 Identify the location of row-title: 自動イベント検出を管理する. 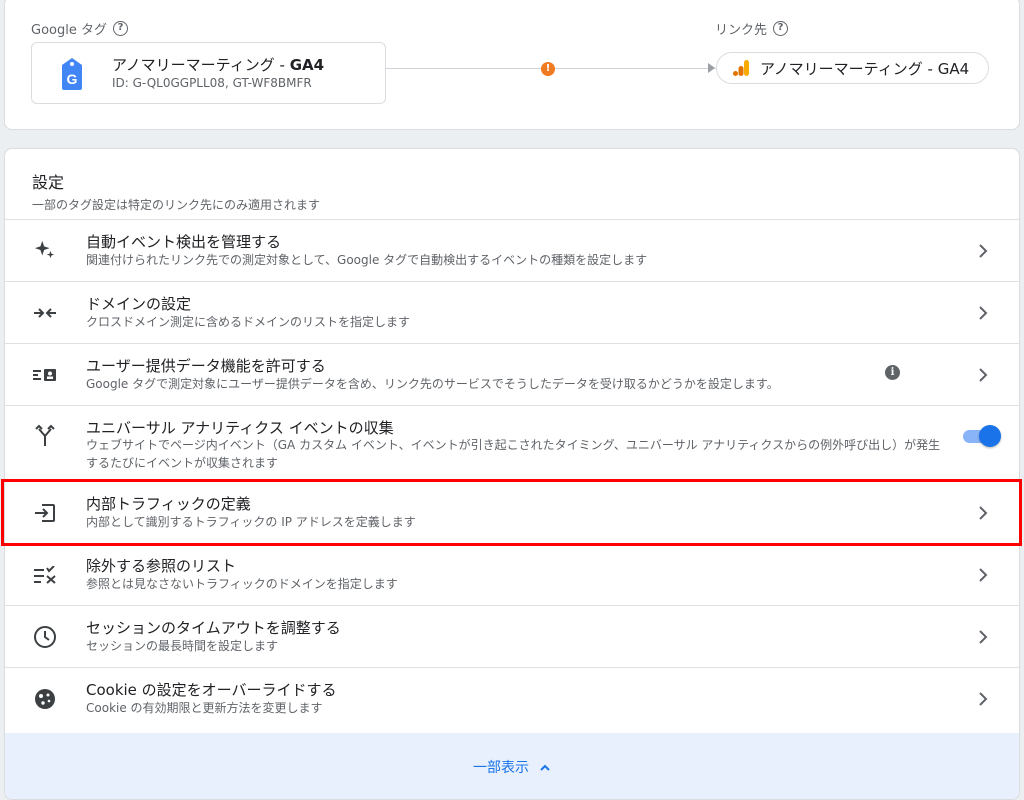
(184, 242).